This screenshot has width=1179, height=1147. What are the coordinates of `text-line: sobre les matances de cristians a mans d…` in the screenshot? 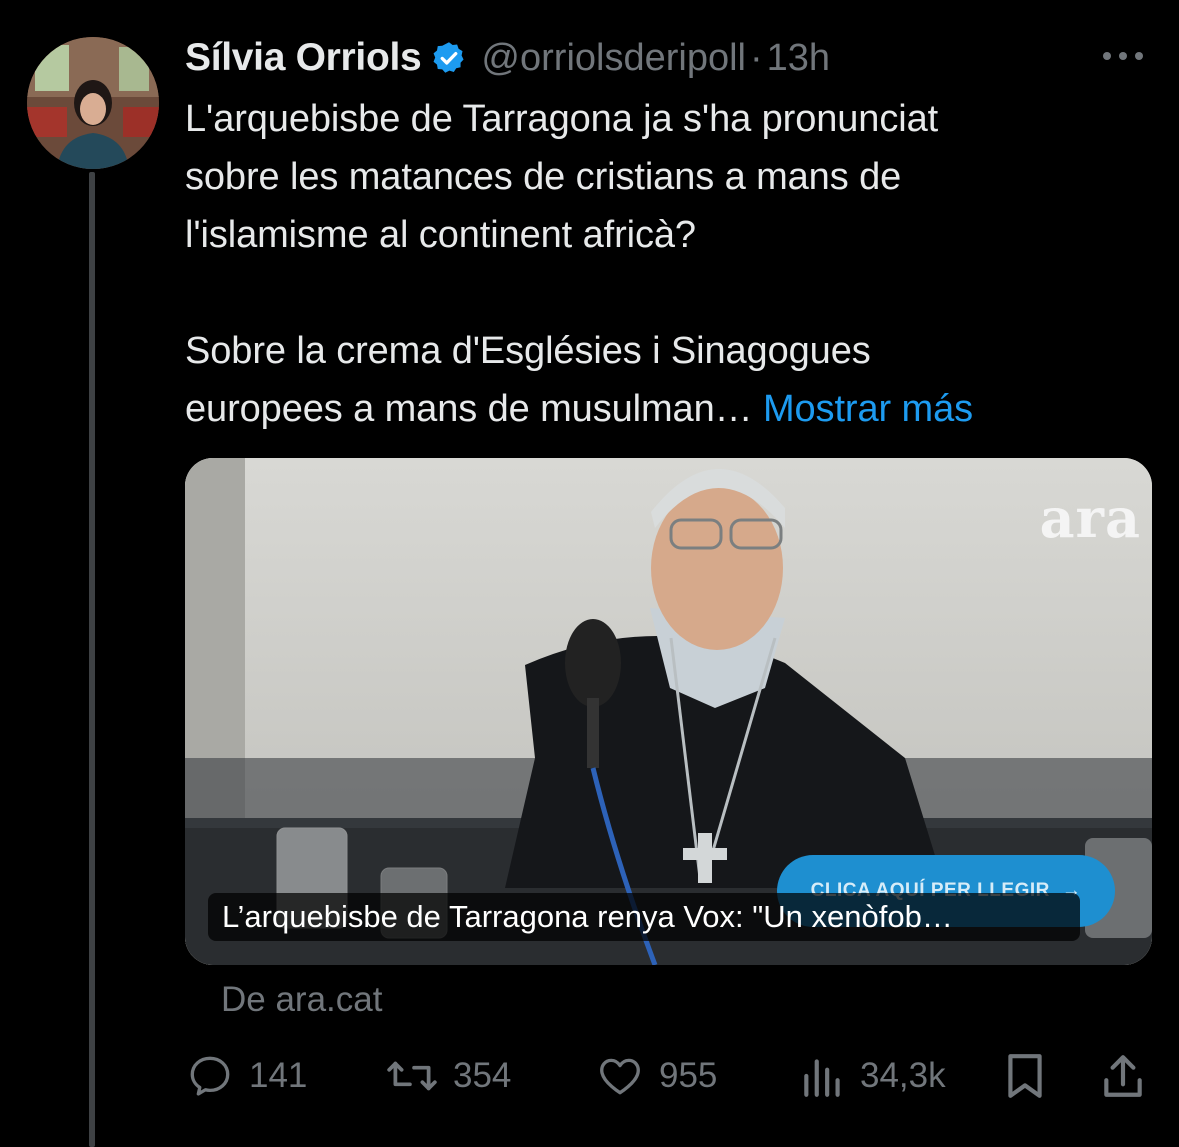 It's located at (543, 177).